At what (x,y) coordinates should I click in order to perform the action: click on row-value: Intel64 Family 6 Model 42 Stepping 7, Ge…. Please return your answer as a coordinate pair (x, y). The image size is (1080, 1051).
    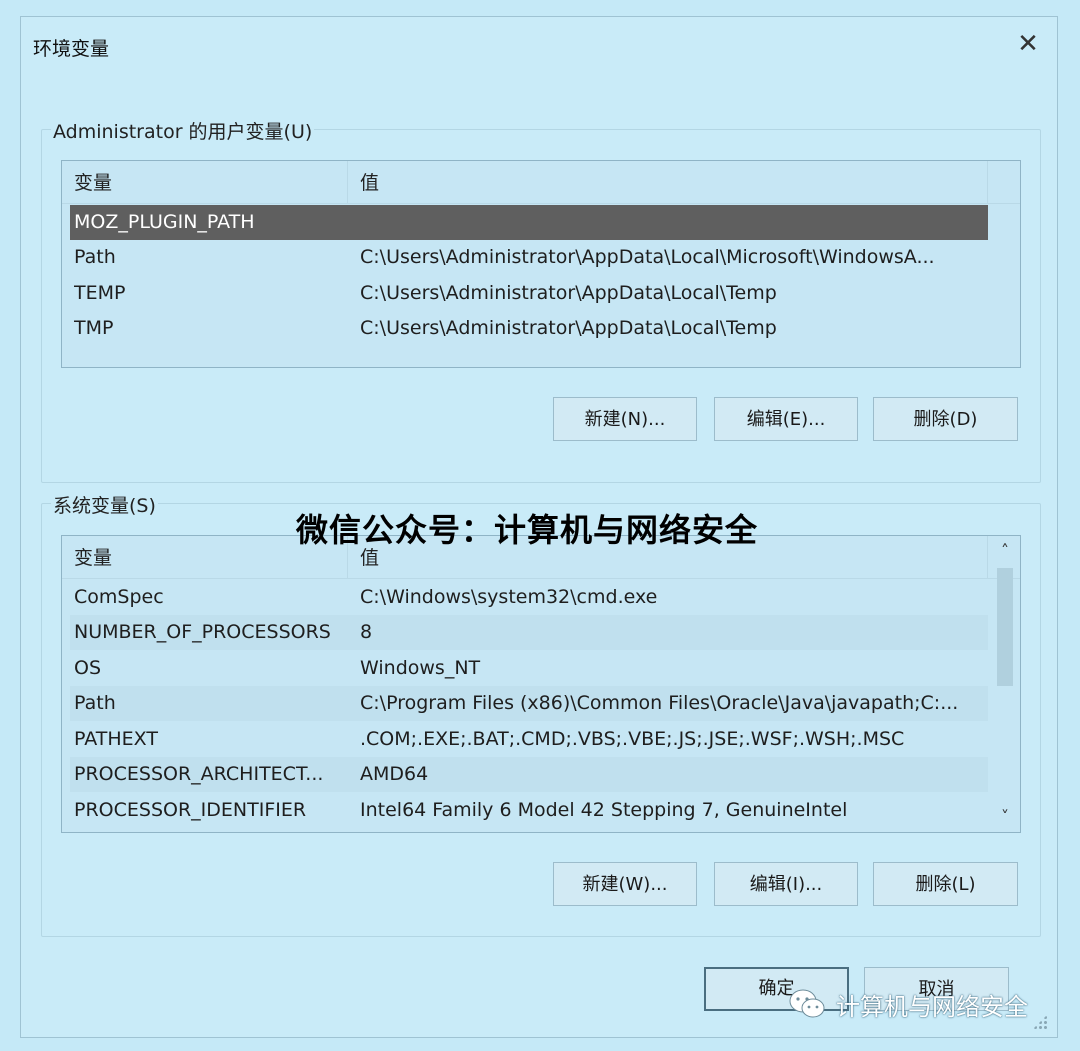
    Looking at the image, I should click on (604, 810).